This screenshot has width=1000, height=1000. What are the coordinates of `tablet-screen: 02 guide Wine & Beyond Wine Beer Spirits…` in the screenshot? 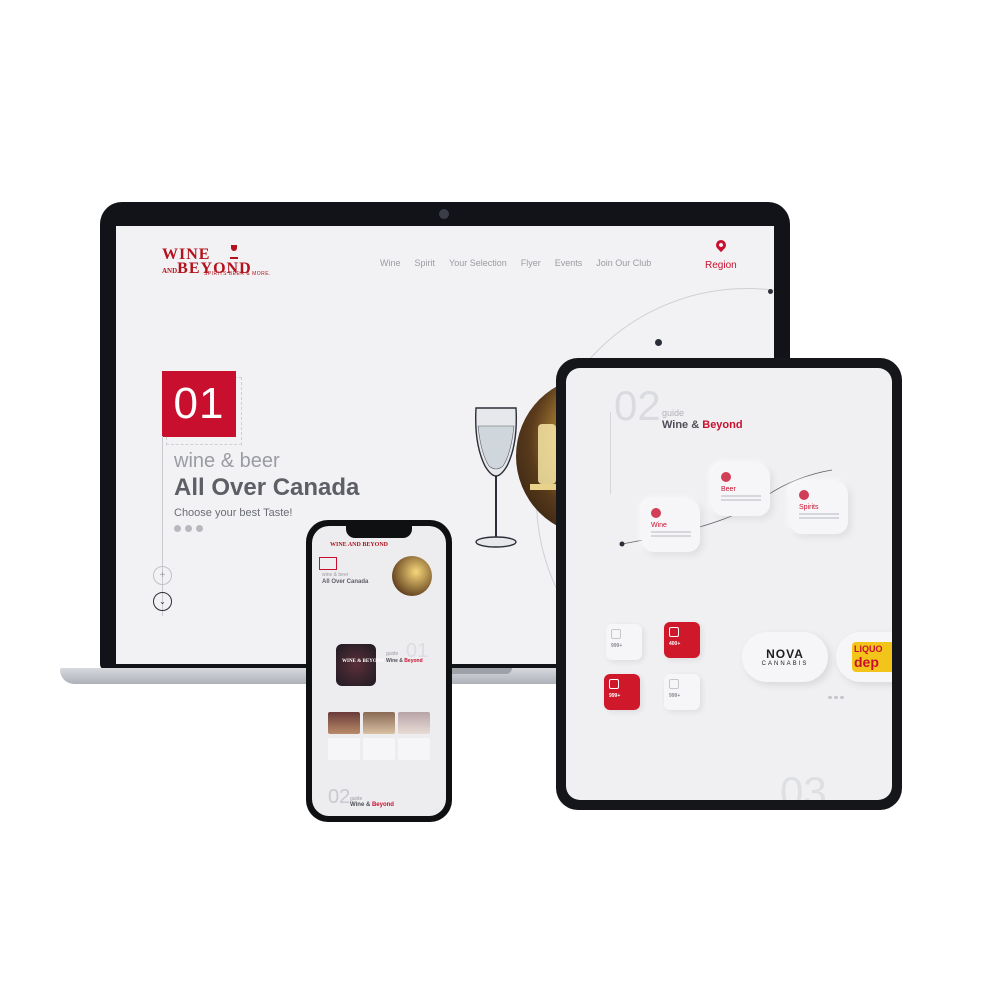 It's located at (729, 584).